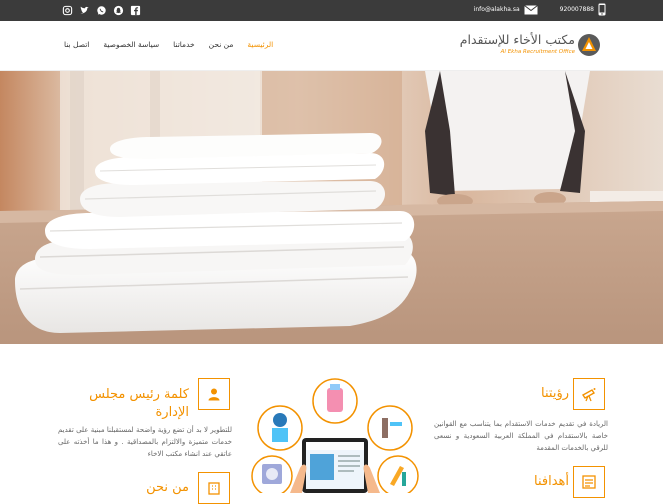 This screenshot has height=504, width=663. What do you see at coordinates (118, 10) in the screenshot?
I see `snapchat-icon` at bounding box center [118, 10].